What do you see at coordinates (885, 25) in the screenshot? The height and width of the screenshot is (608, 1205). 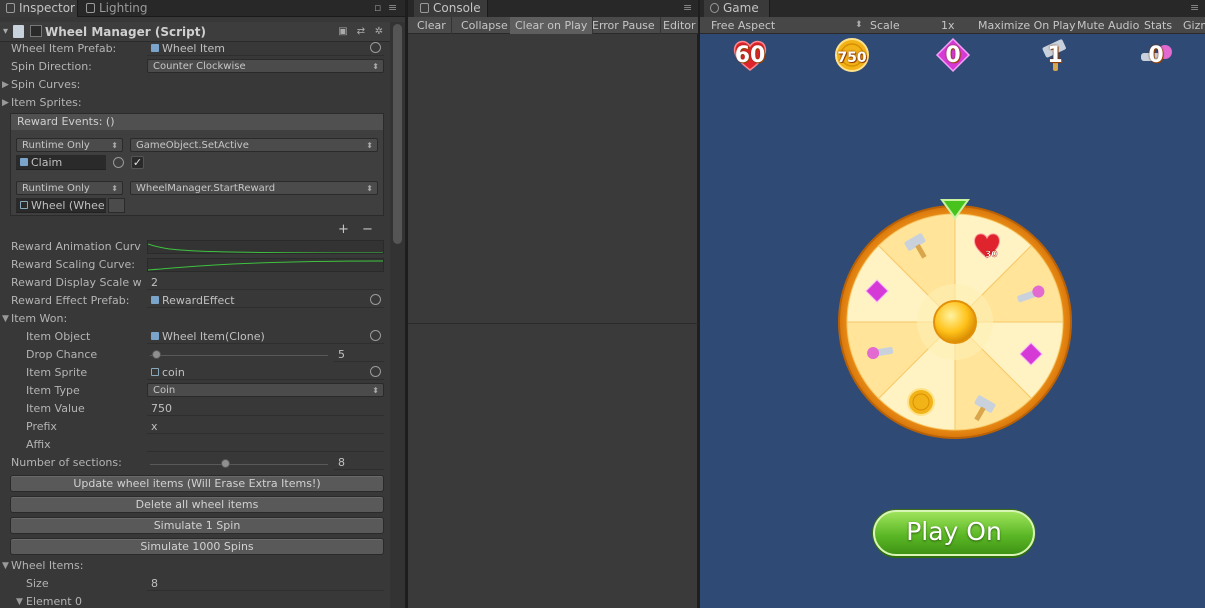 I see `scale-label: Scale` at bounding box center [885, 25].